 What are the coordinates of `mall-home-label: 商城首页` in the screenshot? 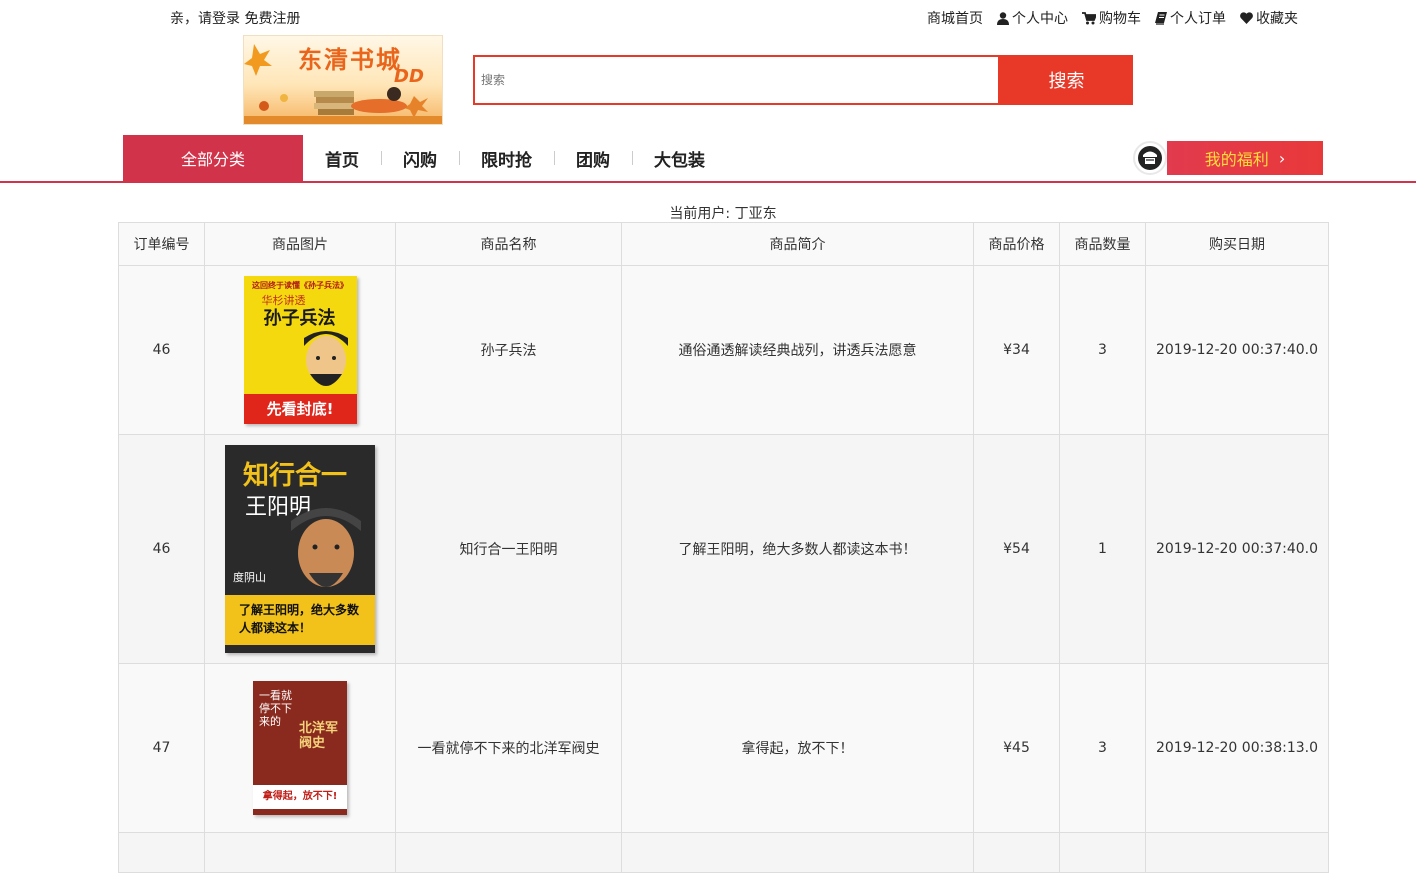 It's located at (955, 19).